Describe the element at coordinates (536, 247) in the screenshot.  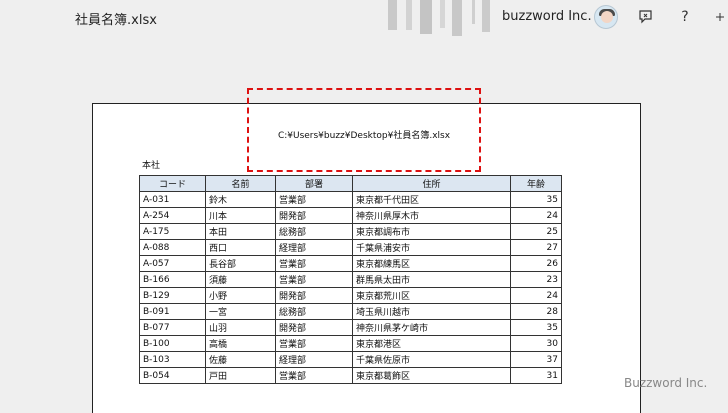
I see `table-cell: 27` at that location.